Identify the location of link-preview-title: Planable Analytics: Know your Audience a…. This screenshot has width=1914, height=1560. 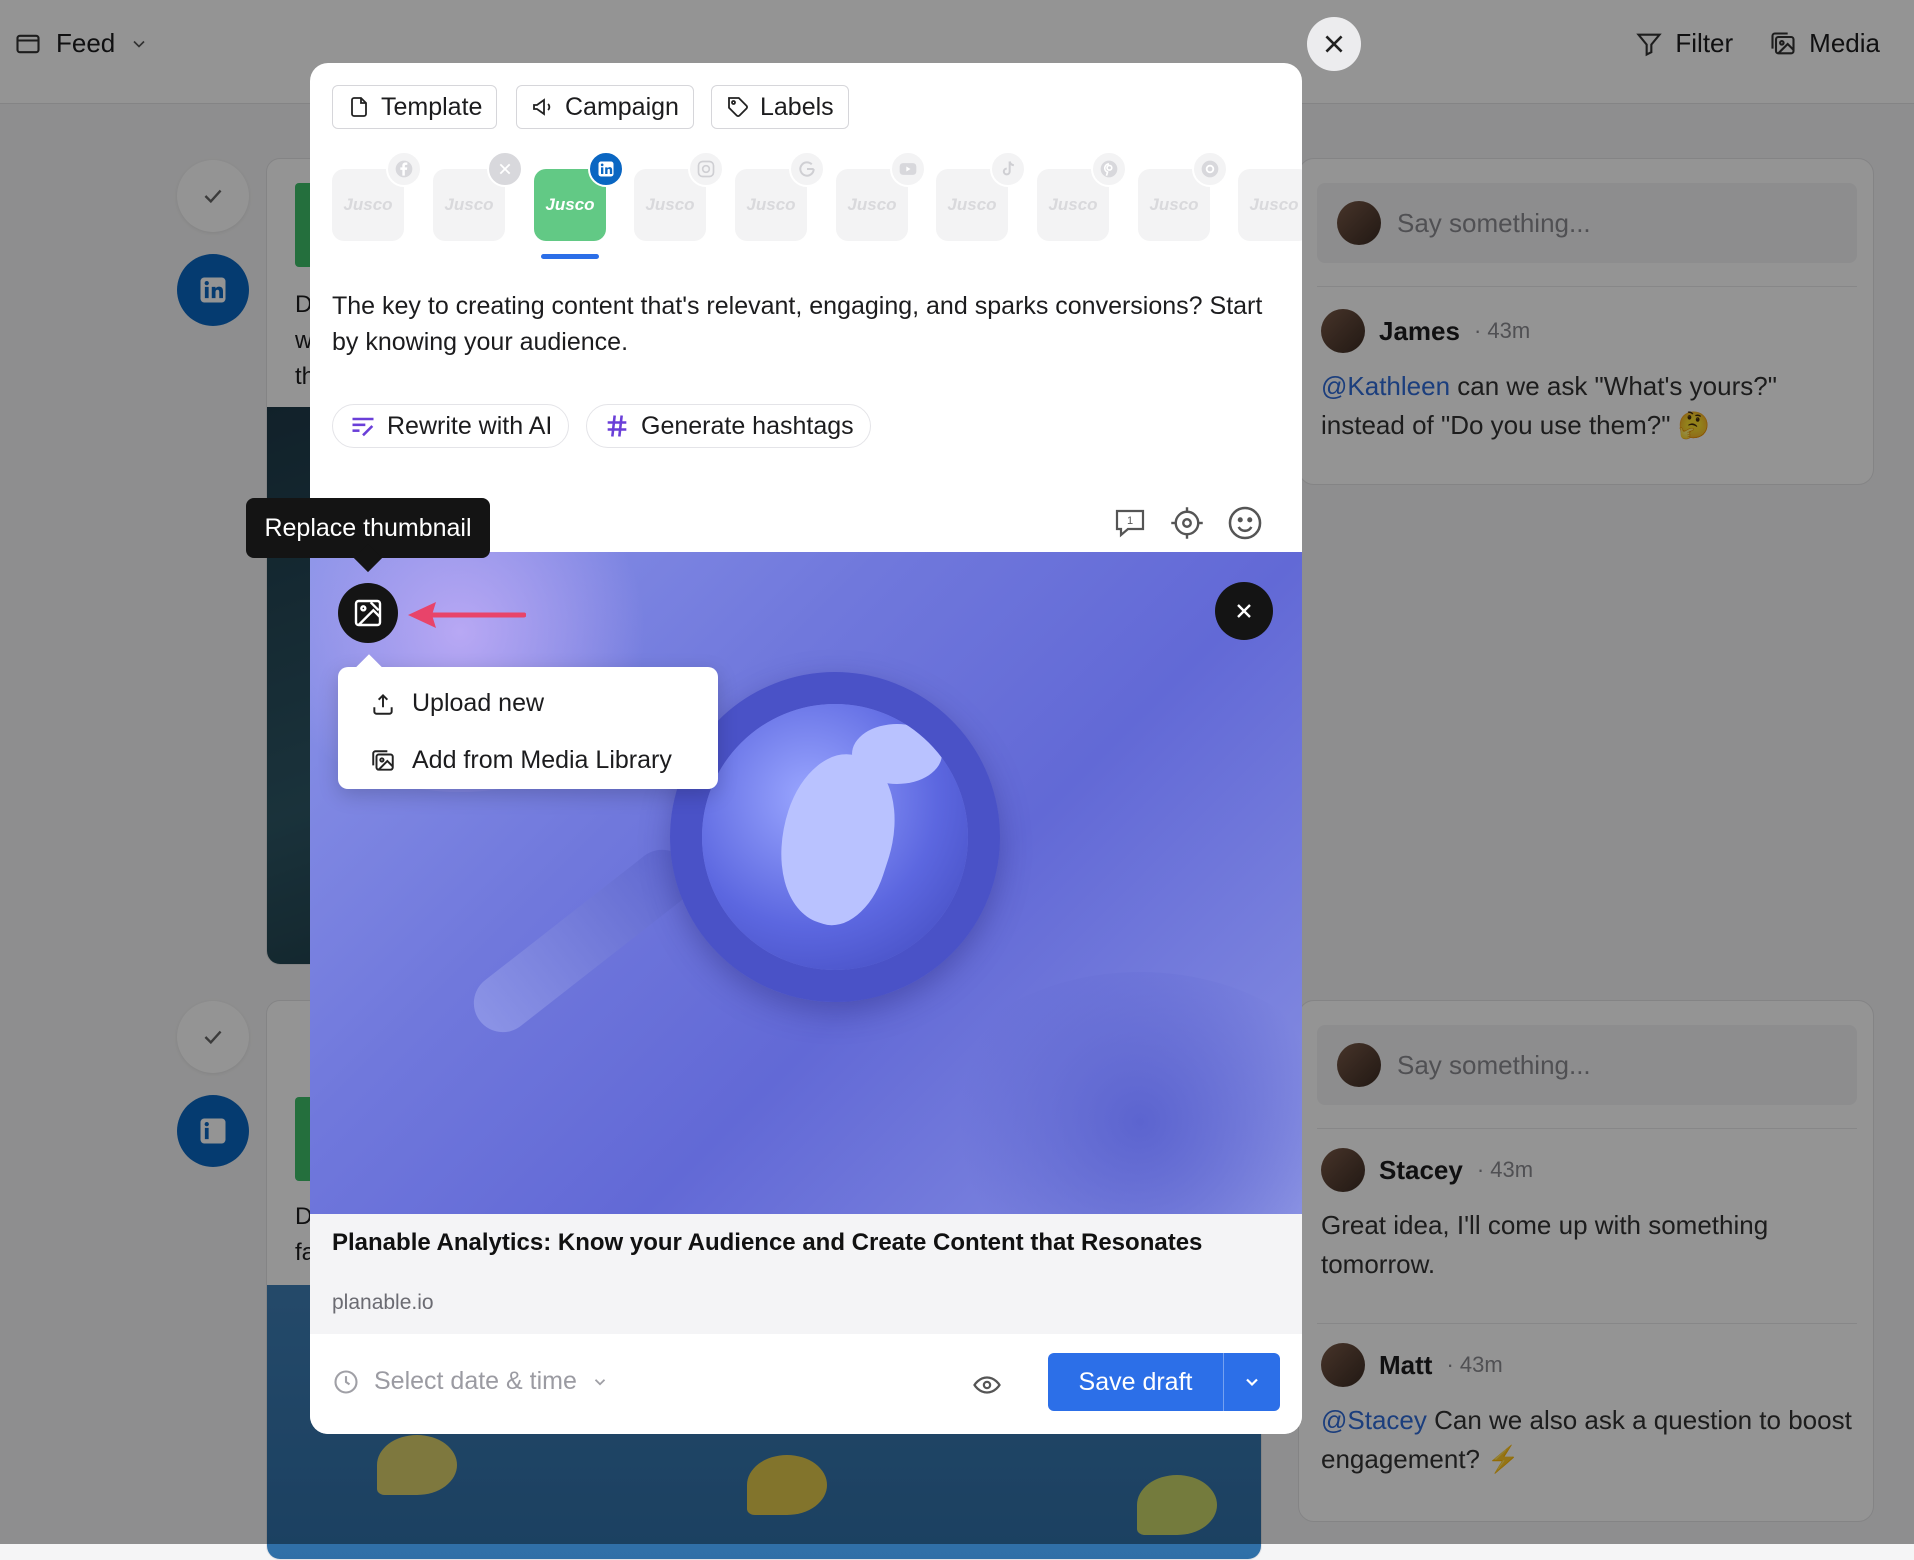
(767, 1242).